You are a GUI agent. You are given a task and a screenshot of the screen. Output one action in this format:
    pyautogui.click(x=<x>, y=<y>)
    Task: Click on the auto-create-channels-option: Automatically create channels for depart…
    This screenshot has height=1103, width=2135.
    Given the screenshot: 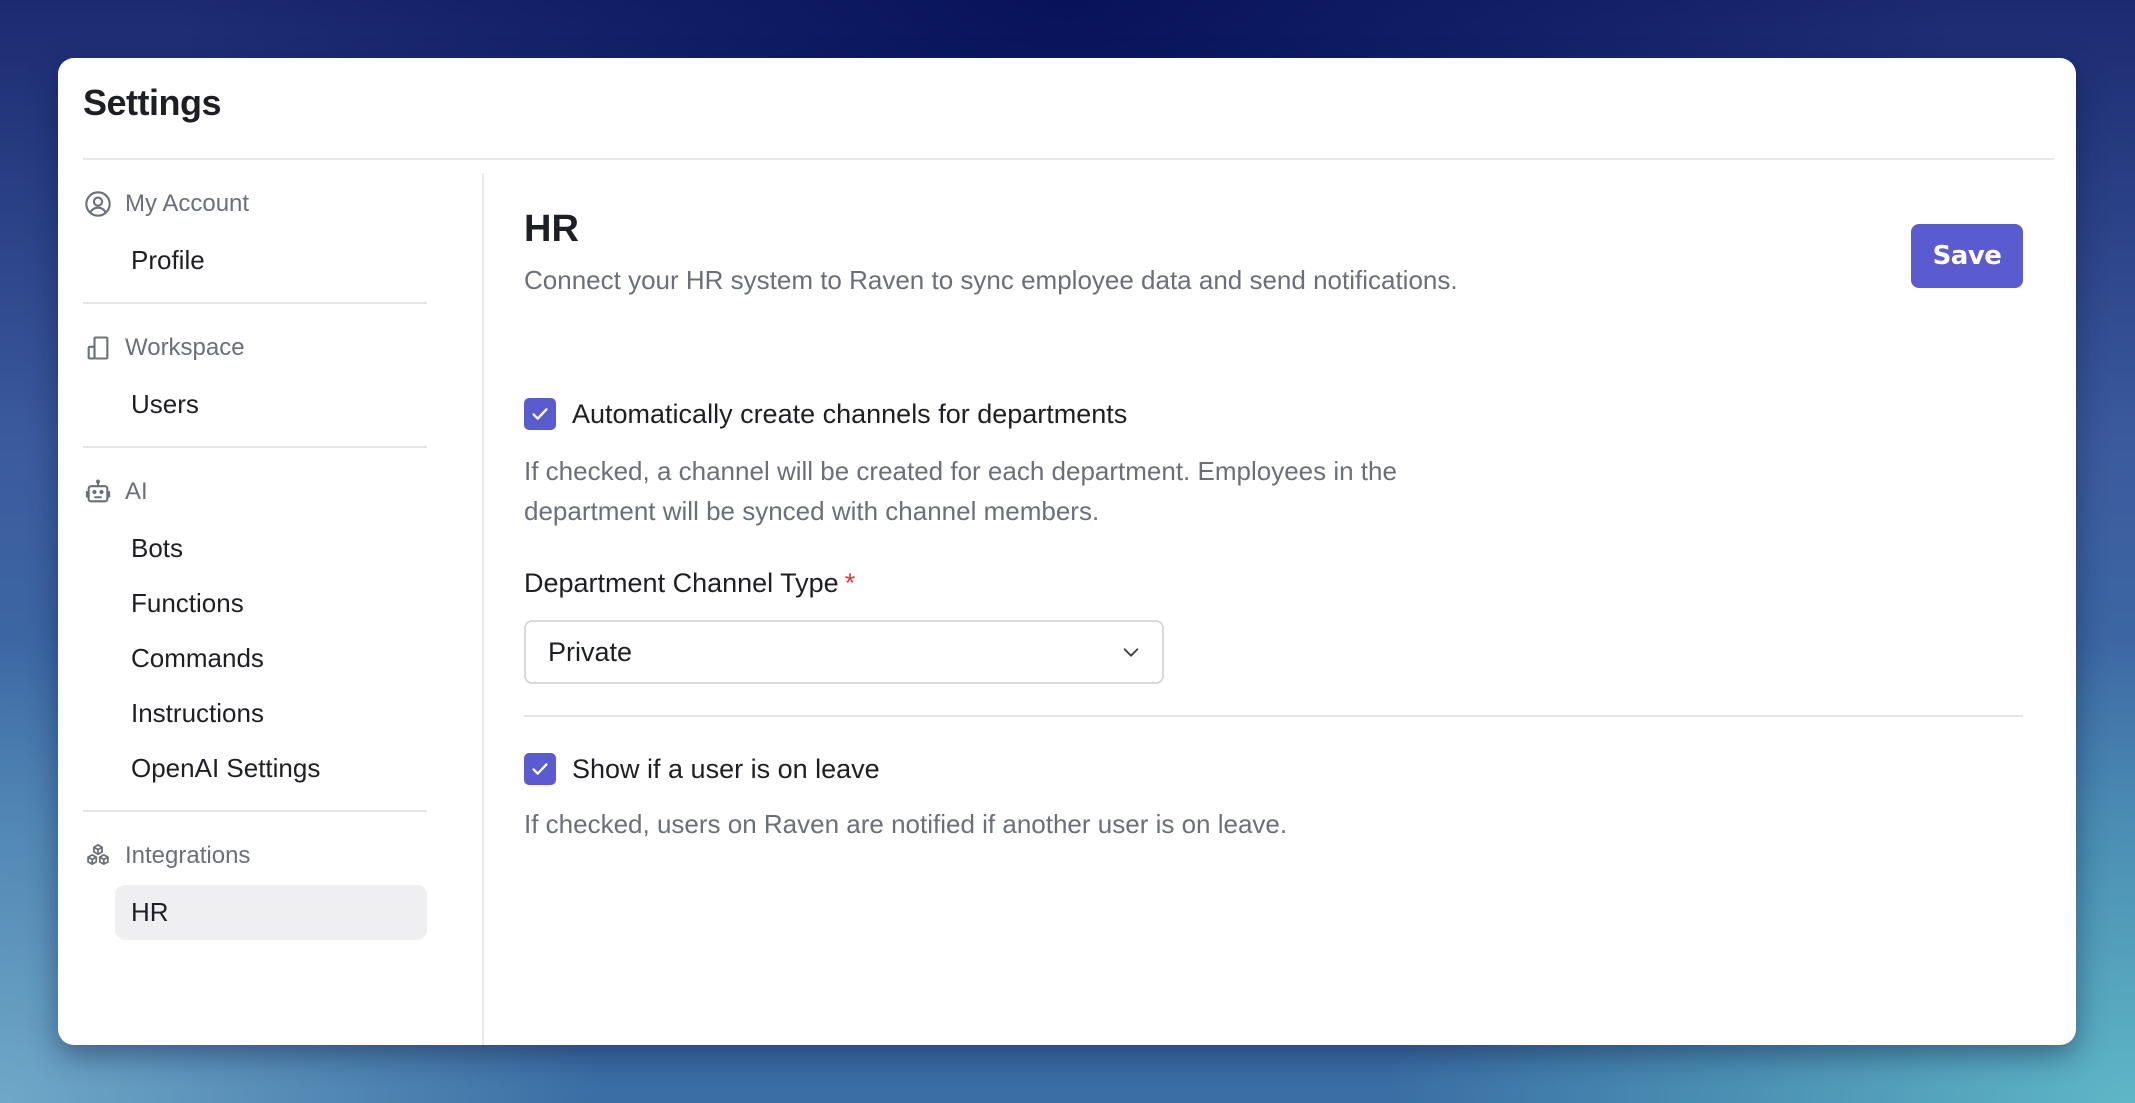 What is the action you would take?
    pyautogui.click(x=825, y=414)
    